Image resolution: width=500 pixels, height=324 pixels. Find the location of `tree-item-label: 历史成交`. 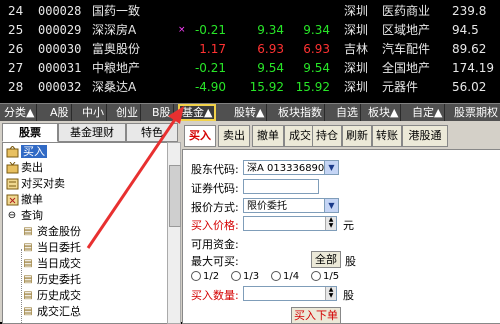

tree-item-label: 历史成交 is located at coordinates (59, 295).